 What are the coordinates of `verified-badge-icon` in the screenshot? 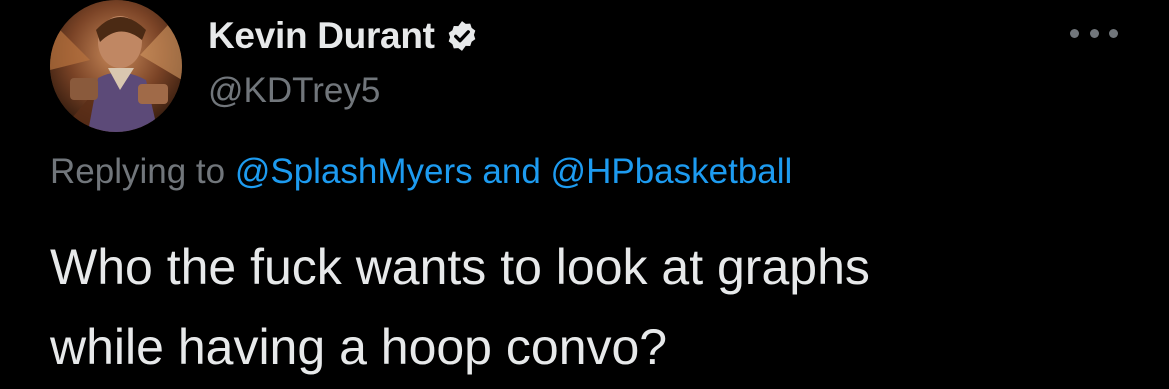 It's located at (462, 36).